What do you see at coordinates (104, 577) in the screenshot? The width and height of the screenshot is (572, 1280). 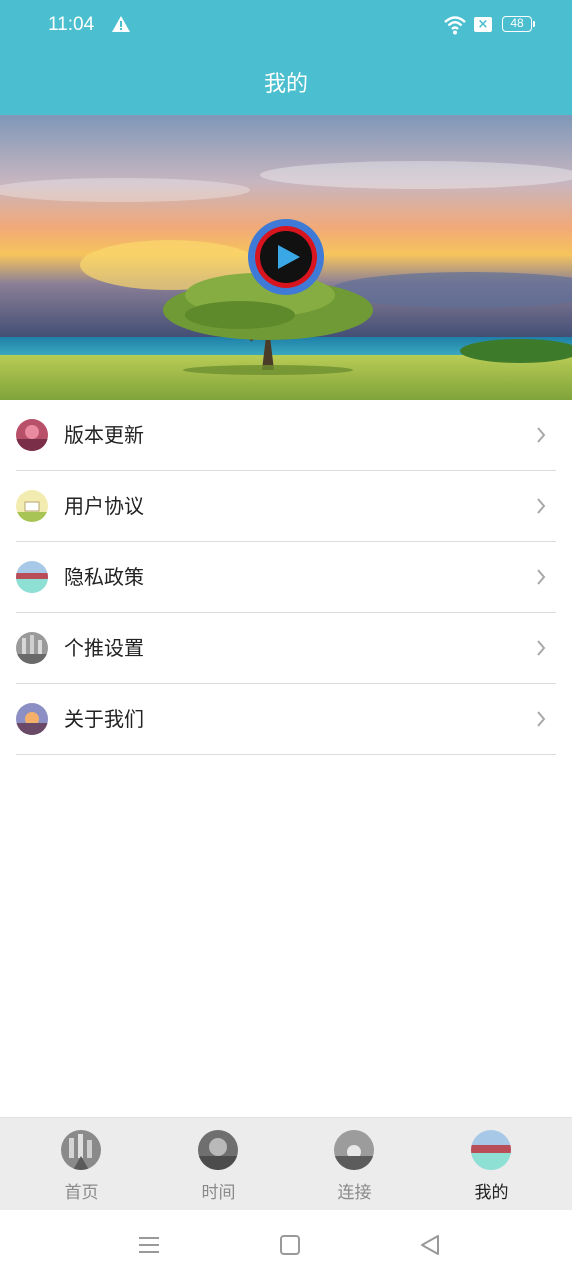 I see `menu-item-label: 隐私政策` at bounding box center [104, 577].